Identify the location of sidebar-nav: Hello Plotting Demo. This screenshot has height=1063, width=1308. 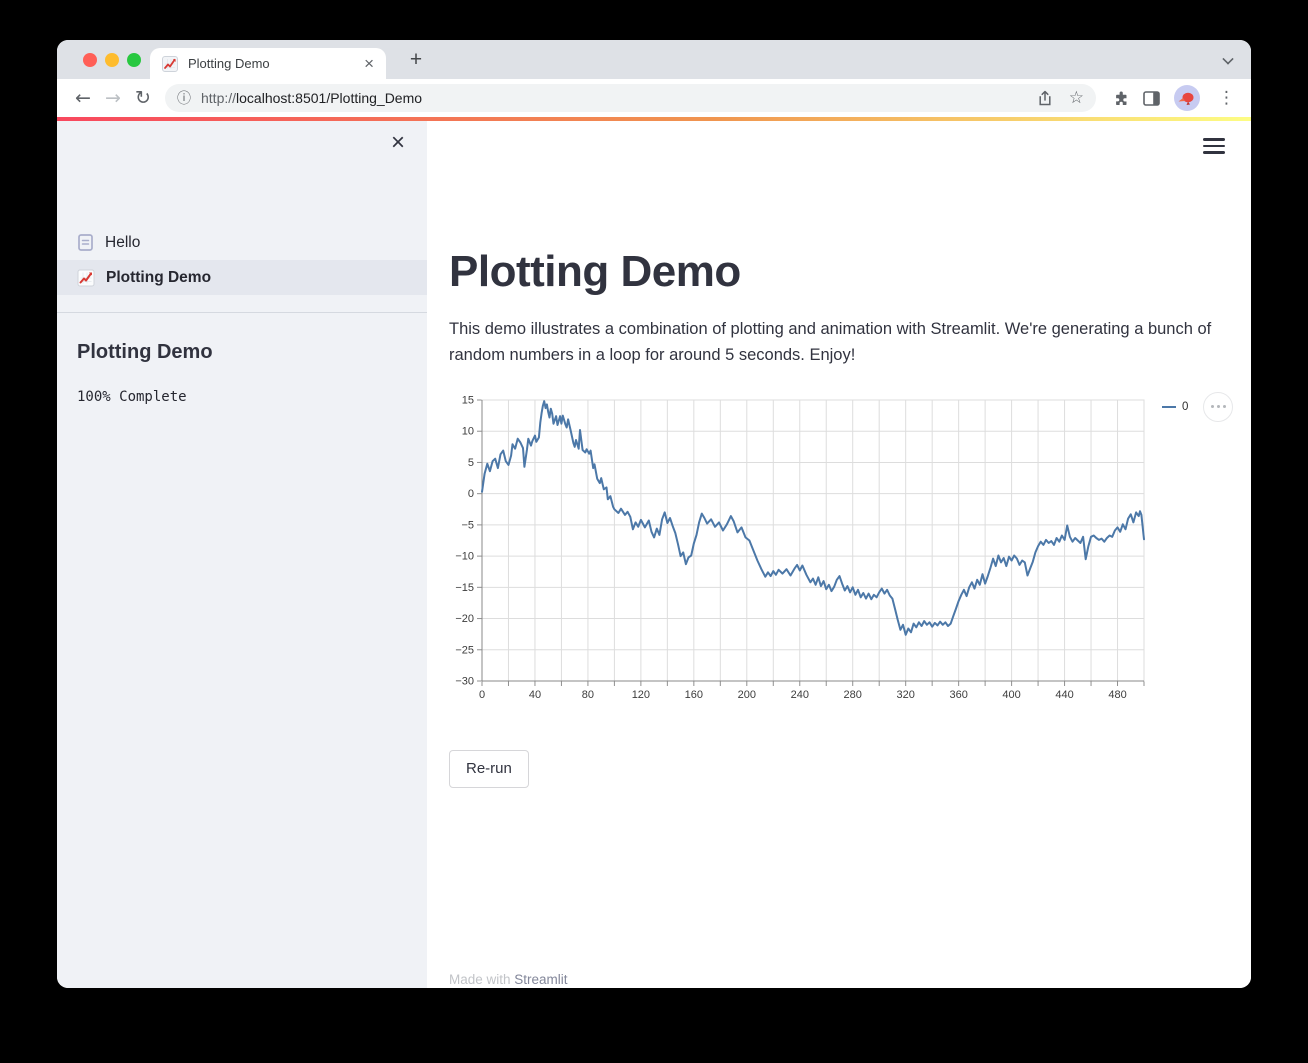
(242, 260).